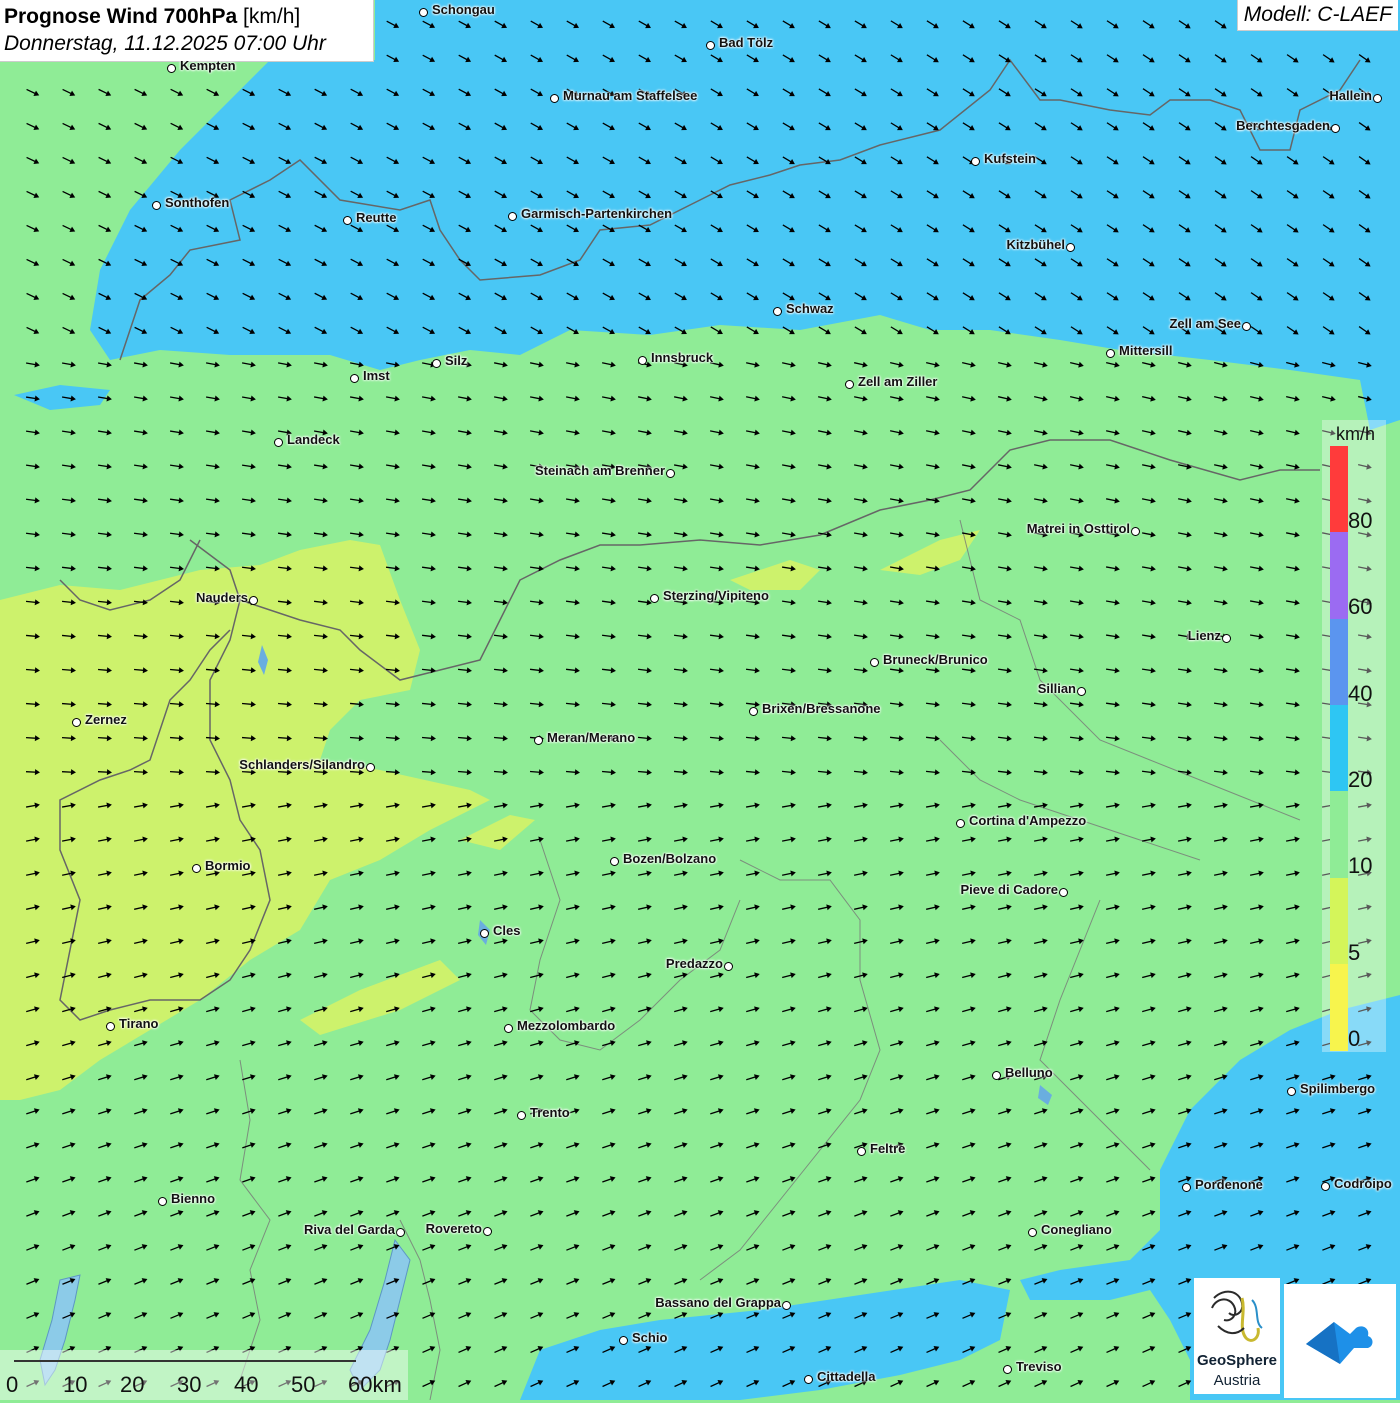 Image resolution: width=1400 pixels, height=1403 pixels. Describe the element at coordinates (630, 95) in the screenshot. I see `city-label: Murnau am Staffelsee` at that location.